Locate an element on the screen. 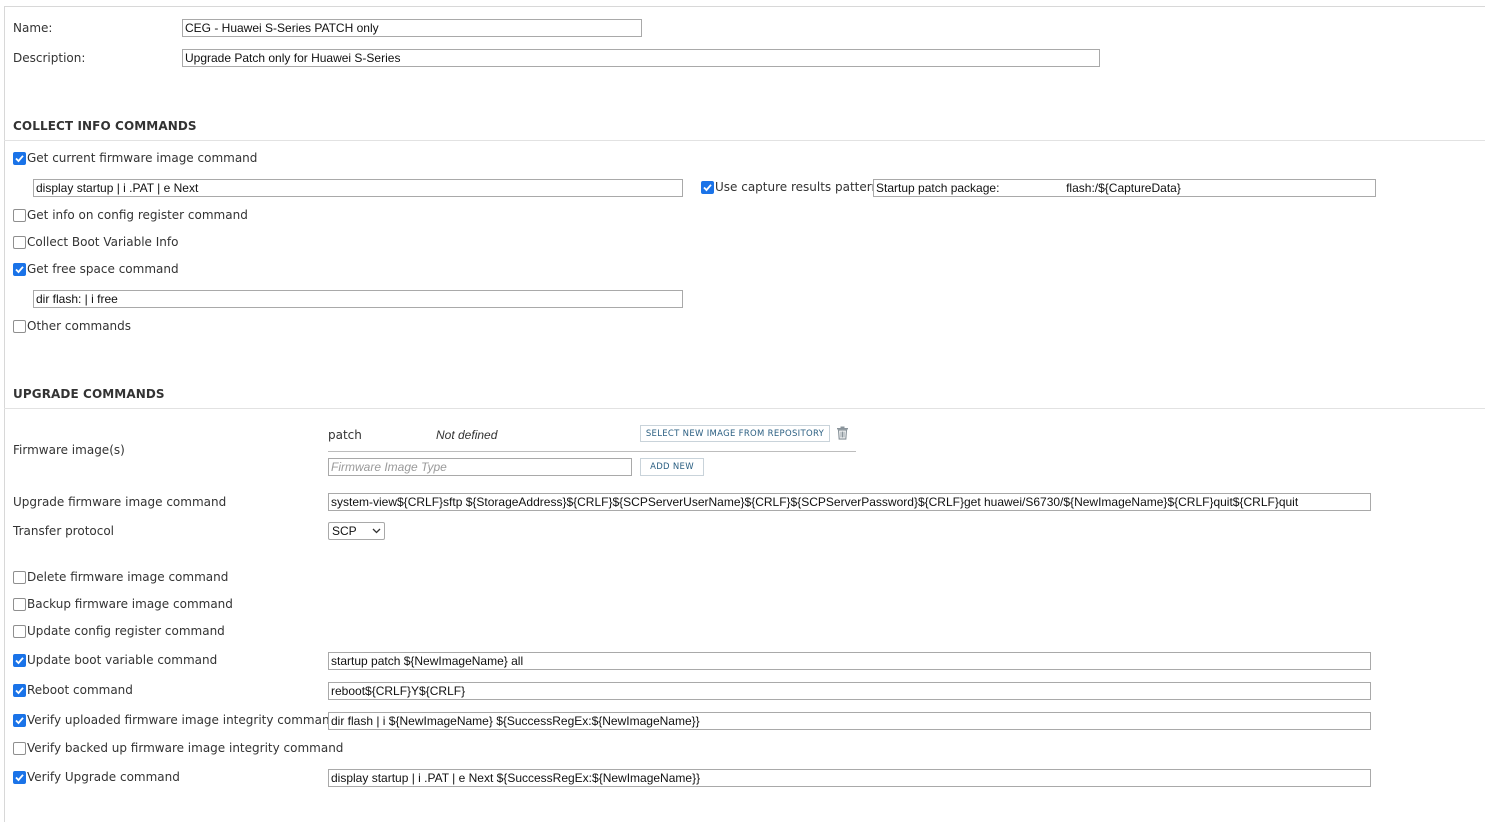 The height and width of the screenshot is (822, 1485). image-type-label: patch is located at coordinates (345, 435).